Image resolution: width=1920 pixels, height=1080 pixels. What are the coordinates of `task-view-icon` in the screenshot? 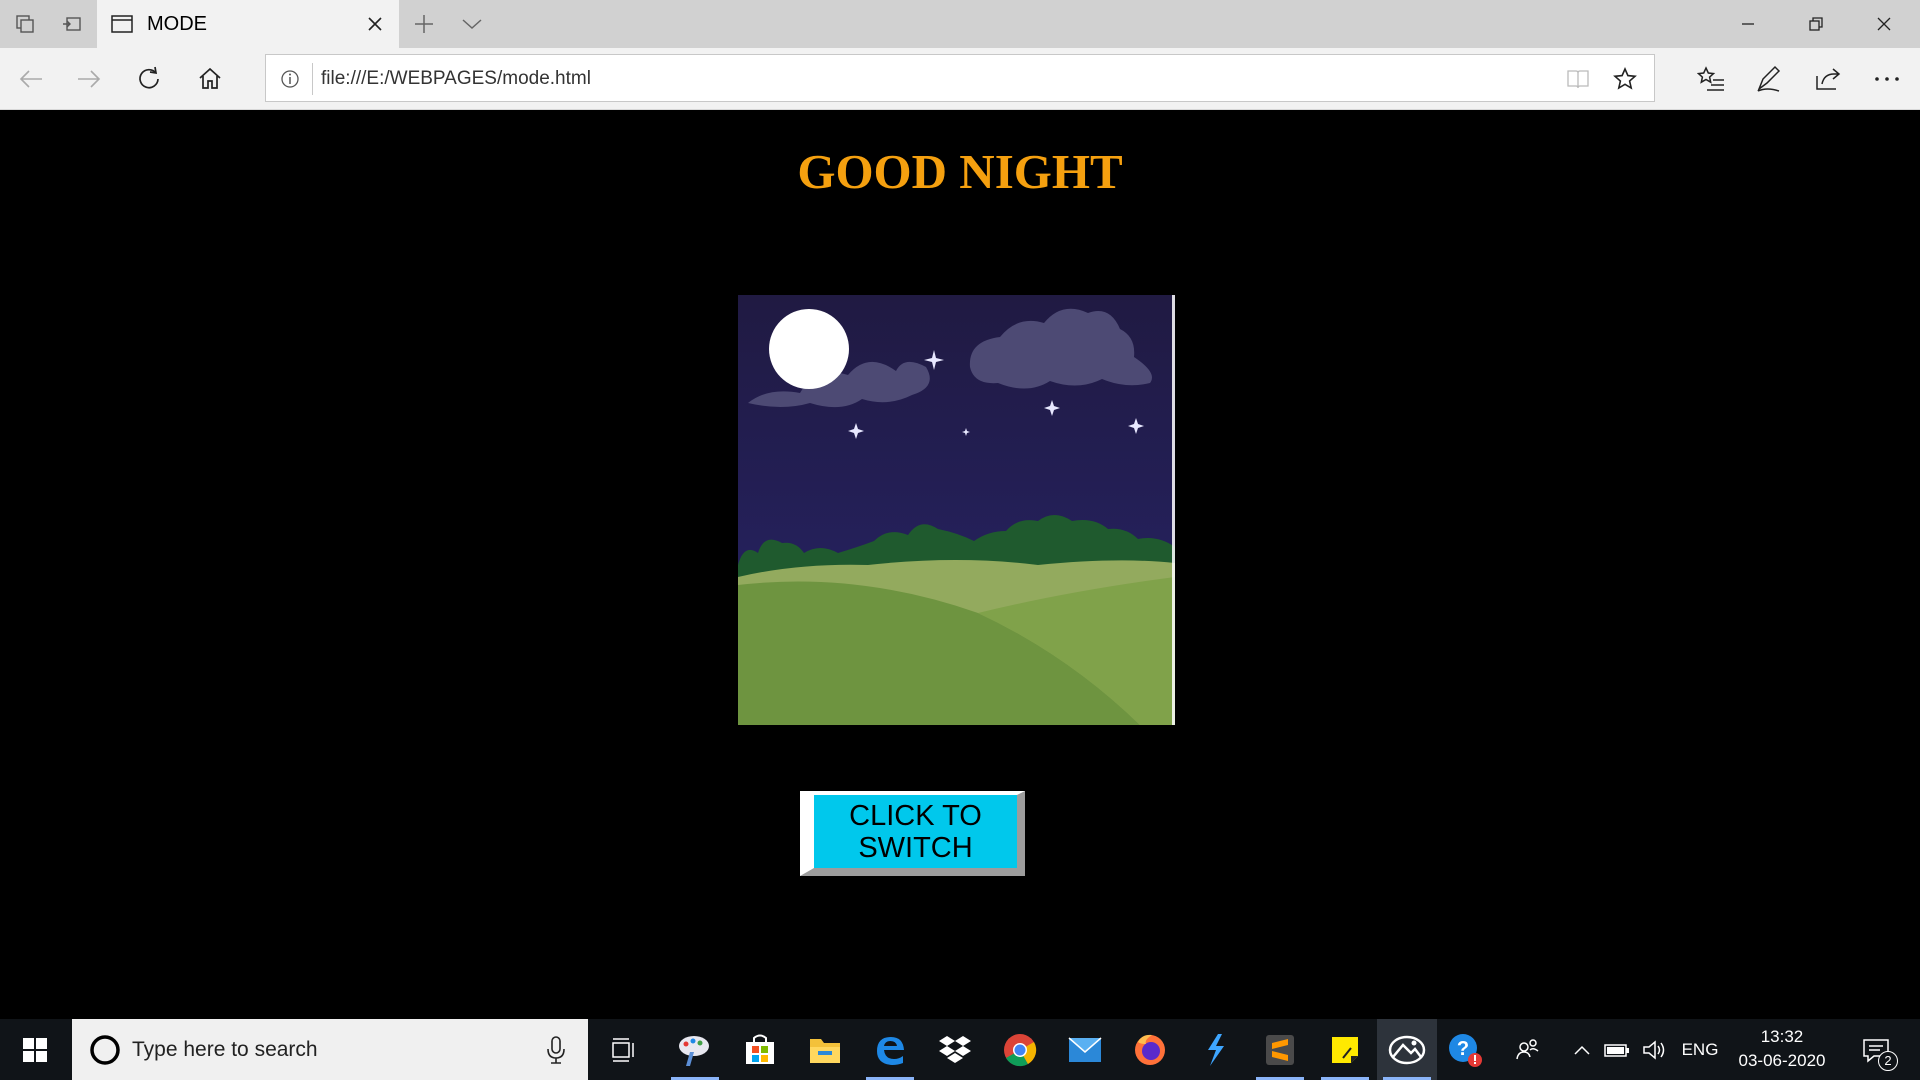 It's located at (624, 1049).